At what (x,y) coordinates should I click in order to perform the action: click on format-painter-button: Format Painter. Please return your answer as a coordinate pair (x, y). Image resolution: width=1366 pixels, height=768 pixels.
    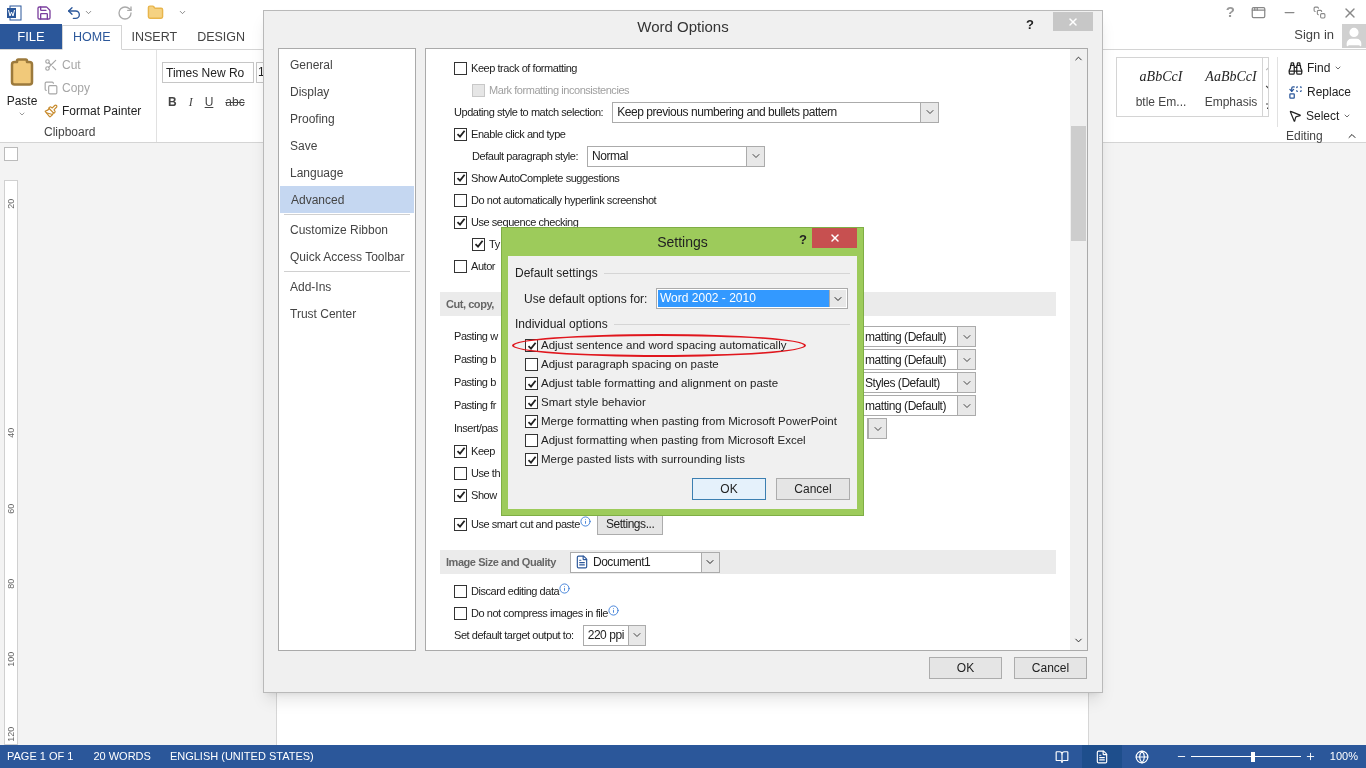
    Looking at the image, I should click on (93, 111).